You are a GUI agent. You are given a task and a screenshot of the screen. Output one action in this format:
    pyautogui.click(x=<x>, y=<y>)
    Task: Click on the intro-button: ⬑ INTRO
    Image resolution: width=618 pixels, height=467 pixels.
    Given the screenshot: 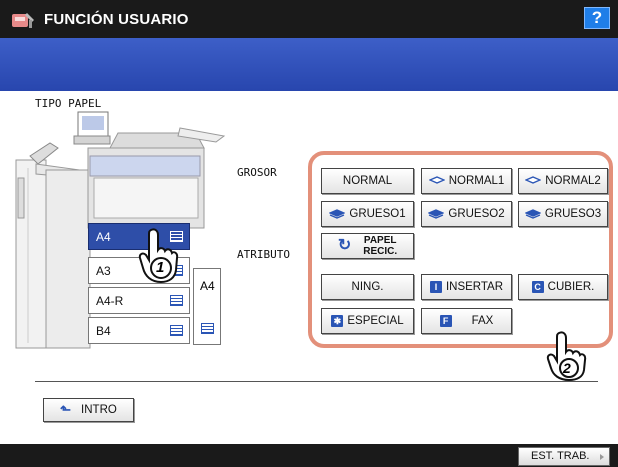 What is the action you would take?
    pyautogui.click(x=88, y=410)
    